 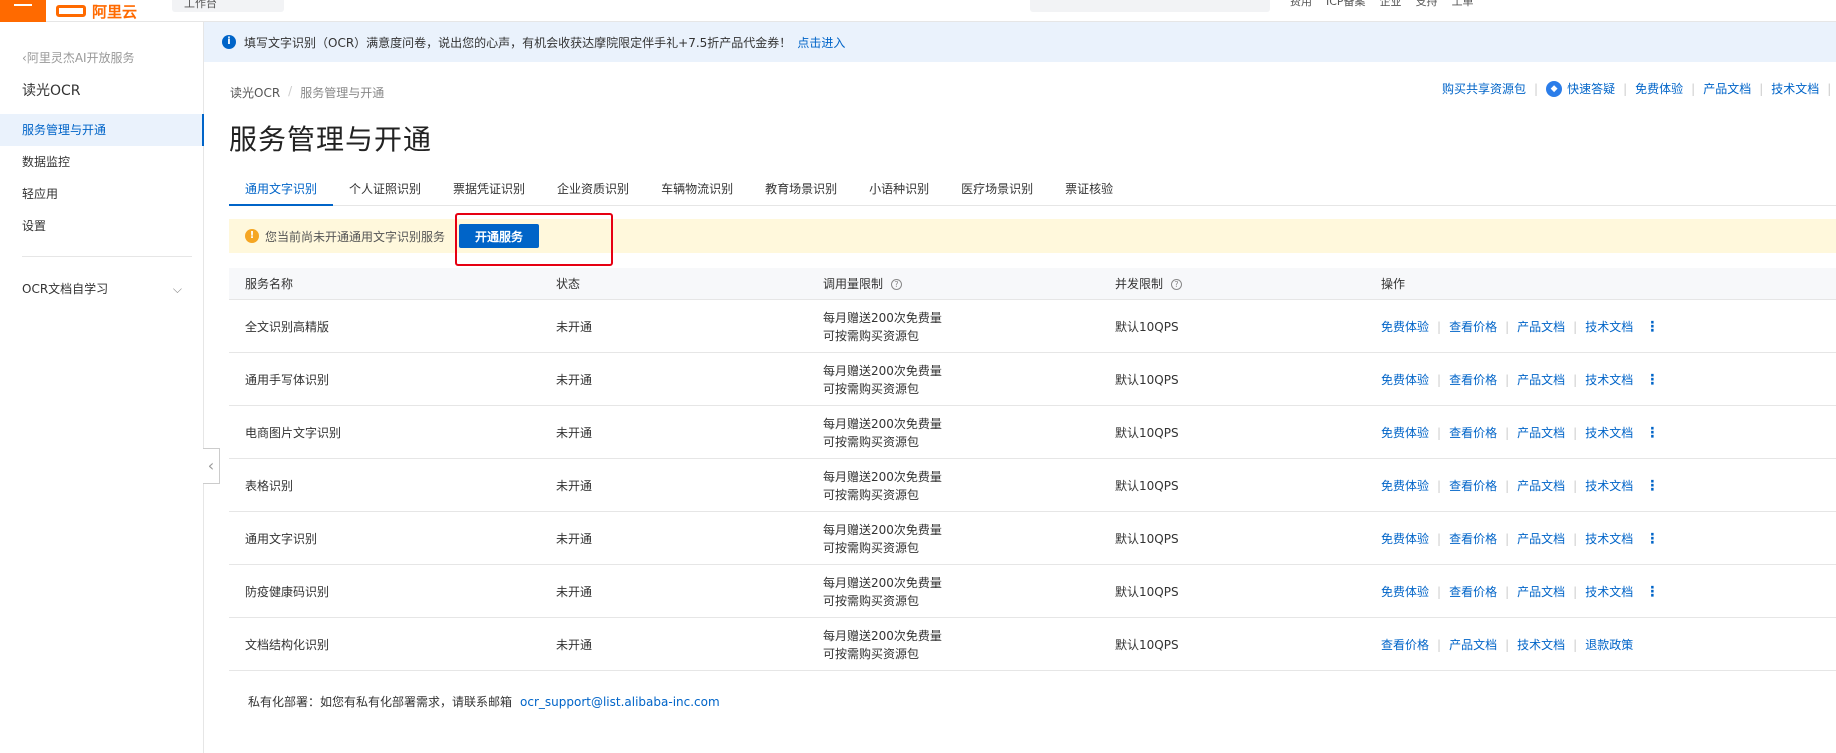 I want to click on workbench-button: 工作台, so click(x=228, y=6).